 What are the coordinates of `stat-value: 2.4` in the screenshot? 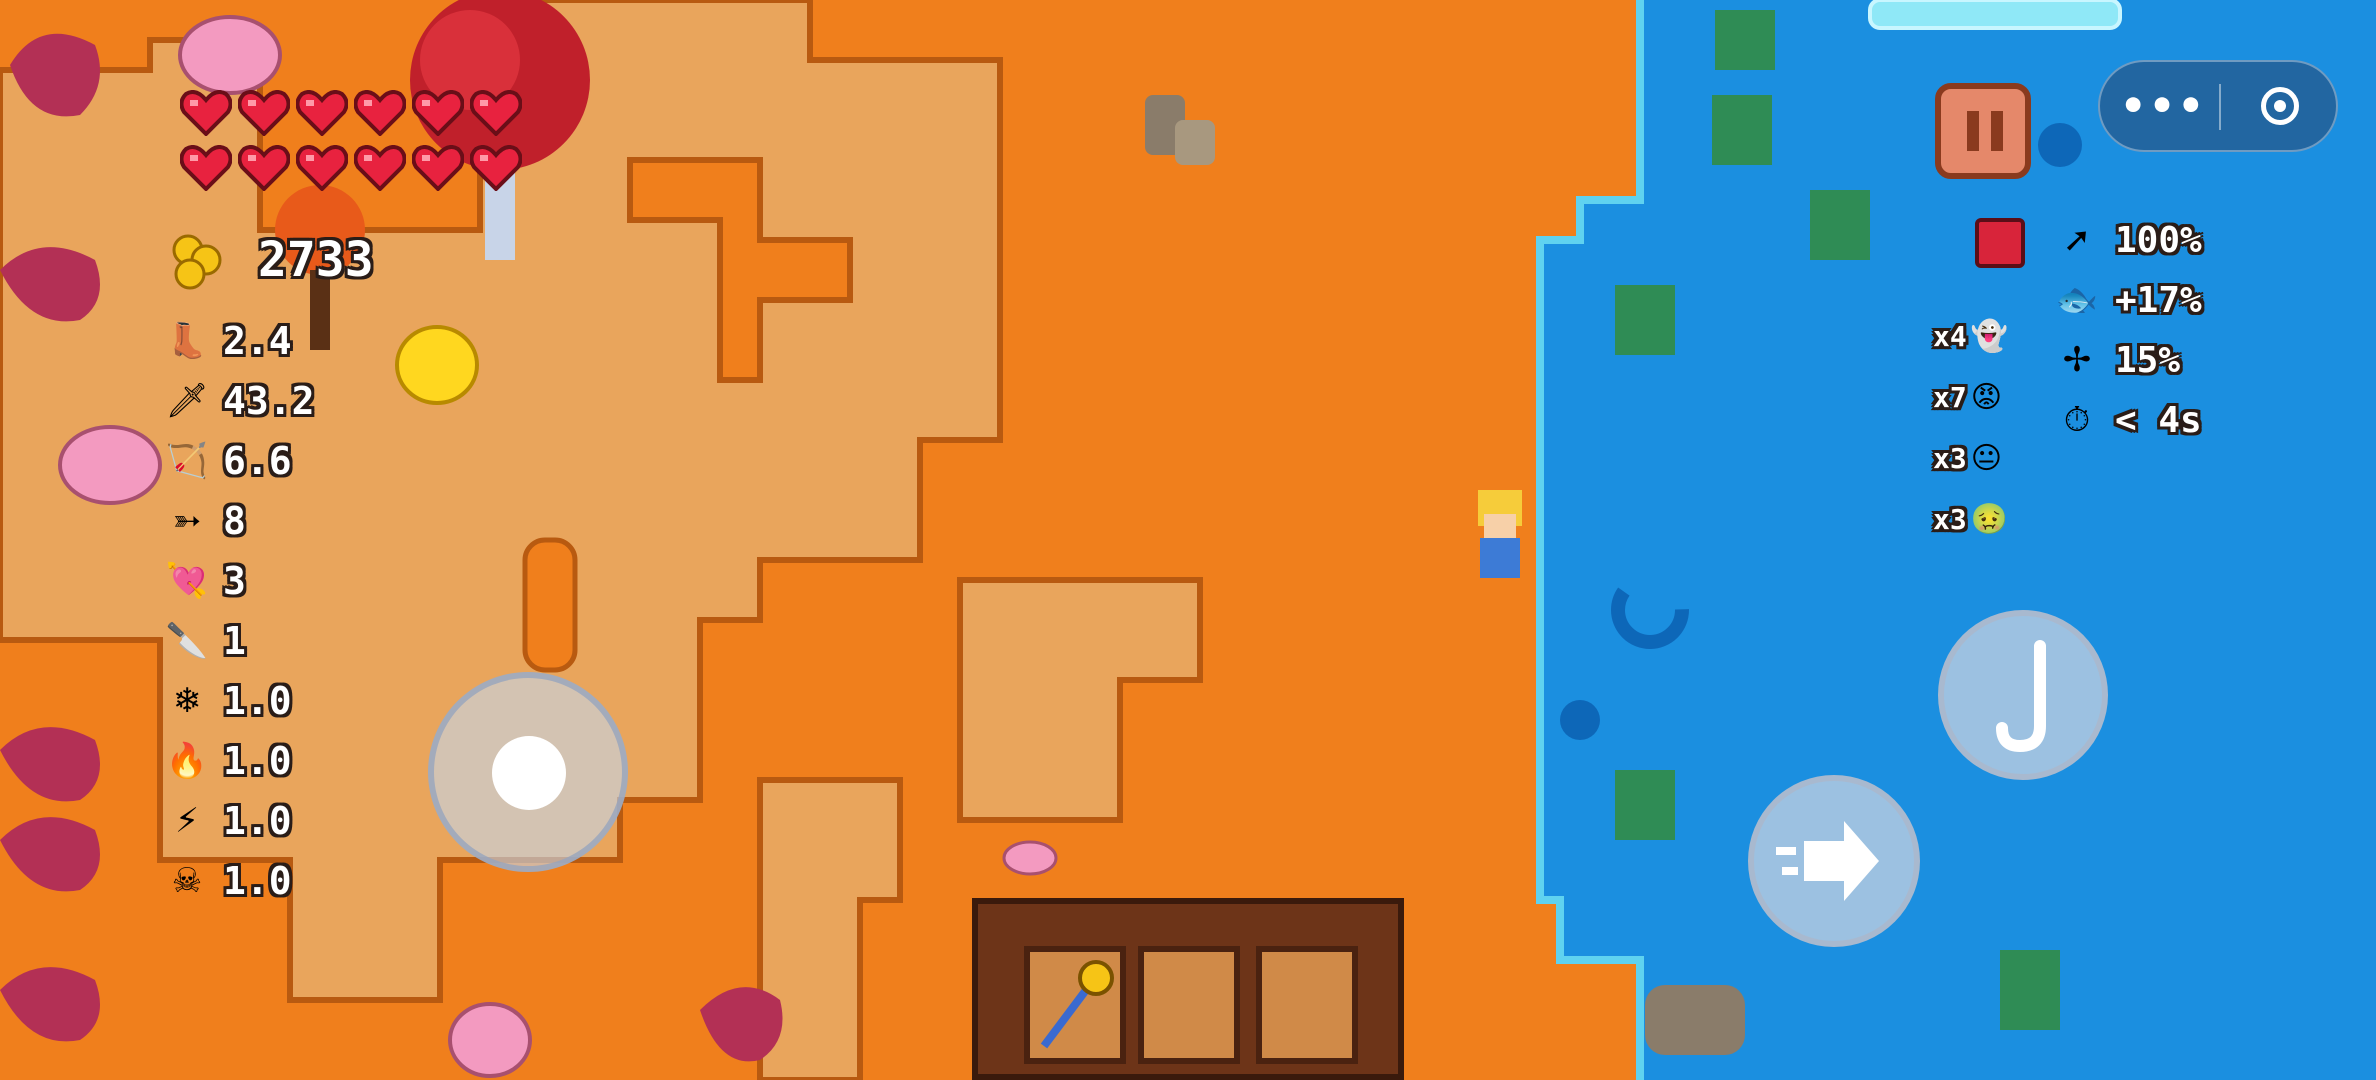 It's located at (257, 341).